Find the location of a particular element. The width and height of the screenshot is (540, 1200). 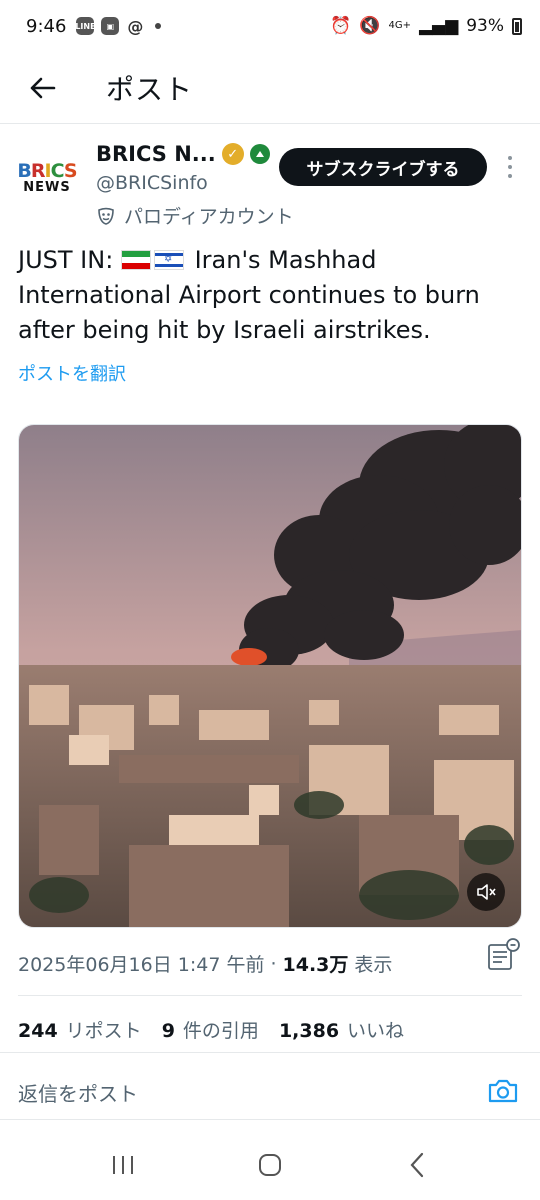

back-button is located at coordinates (42, 88).